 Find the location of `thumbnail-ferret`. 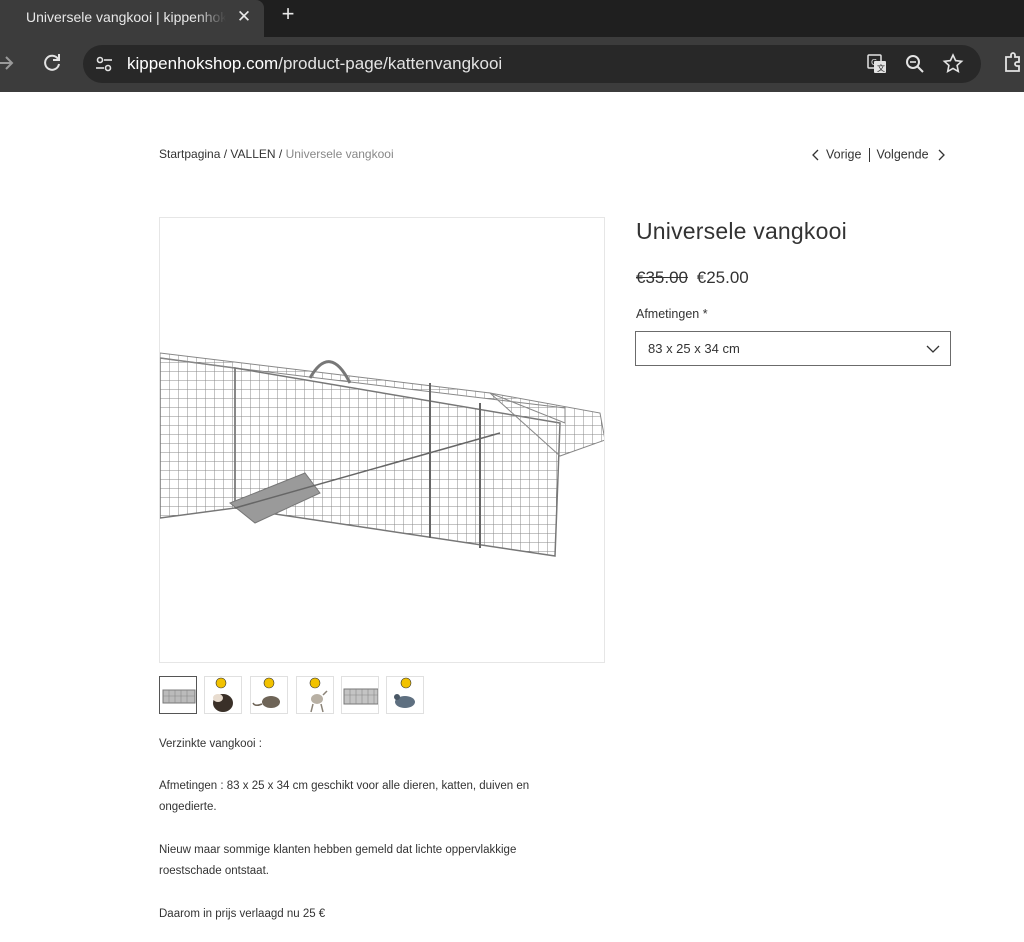

thumbnail-ferret is located at coordinates (223, 695).